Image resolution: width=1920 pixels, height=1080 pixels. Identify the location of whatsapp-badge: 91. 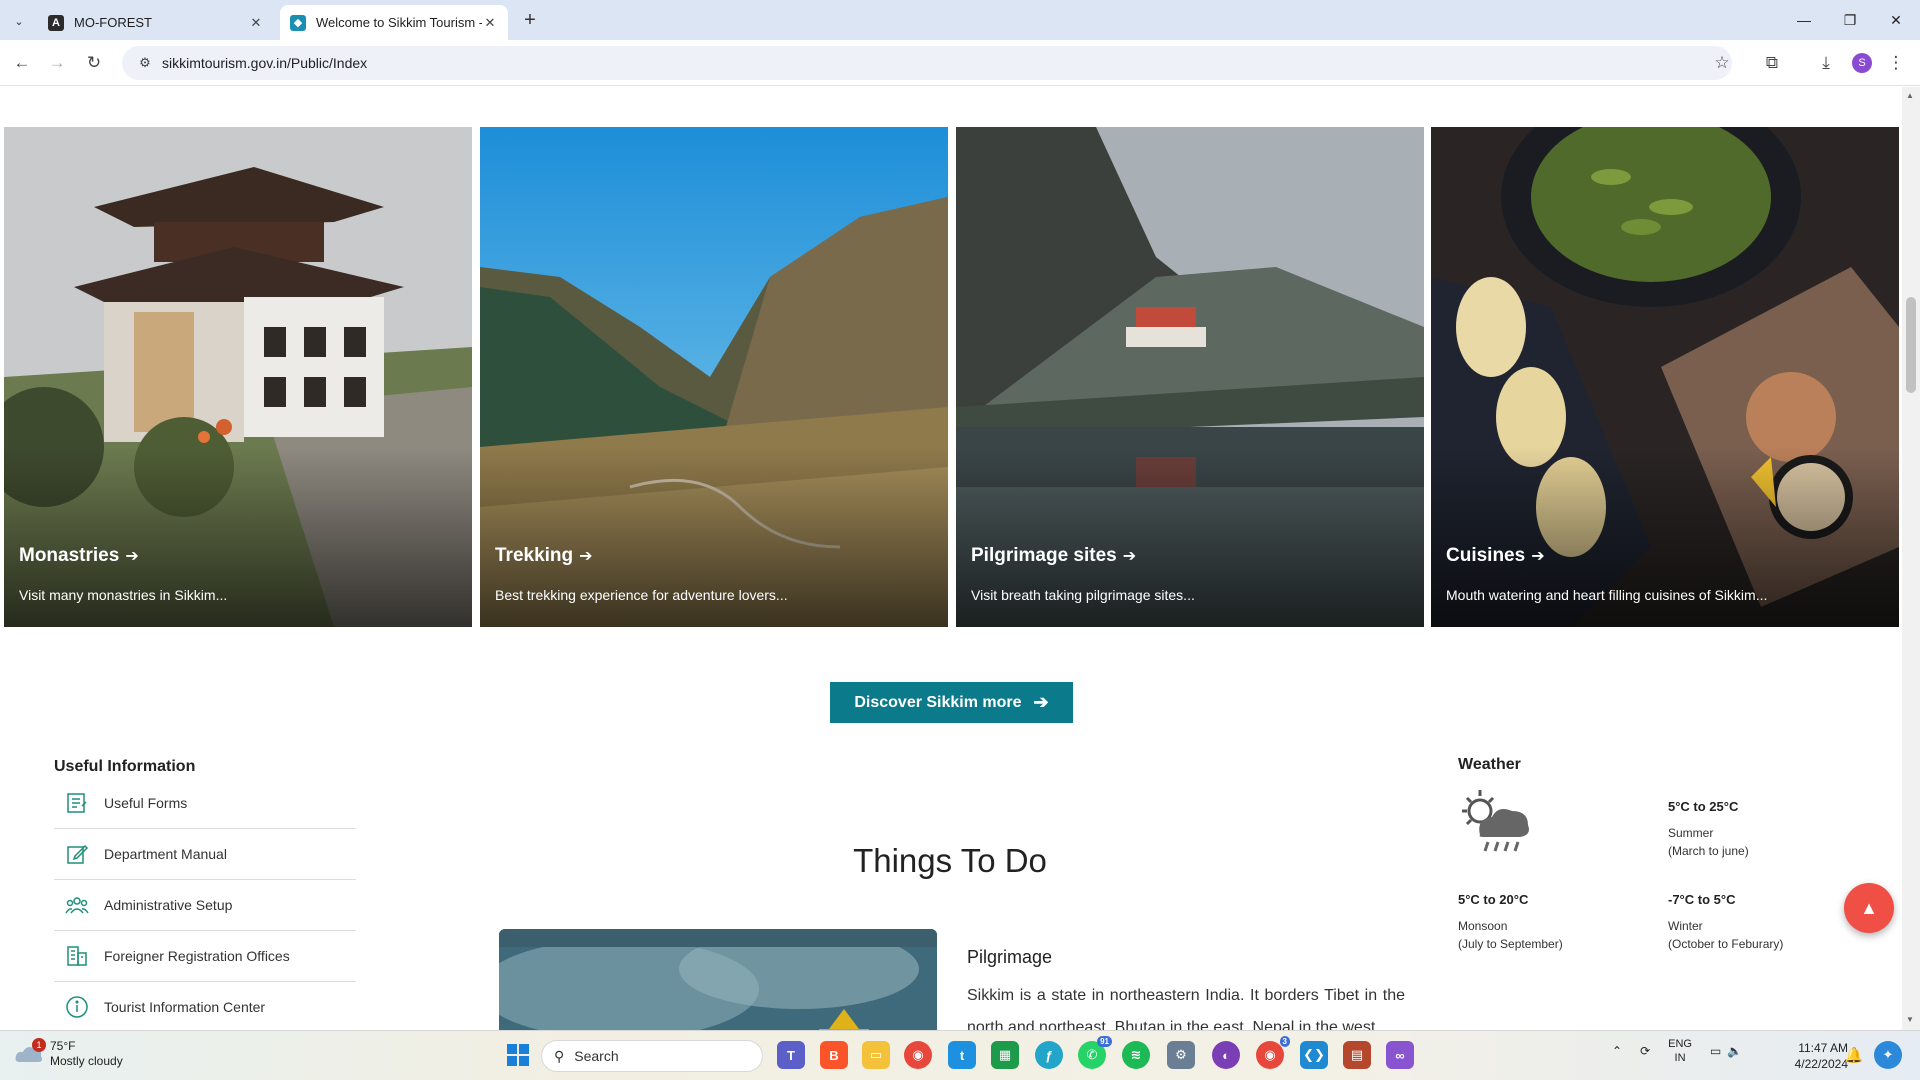
(1104, 1041).